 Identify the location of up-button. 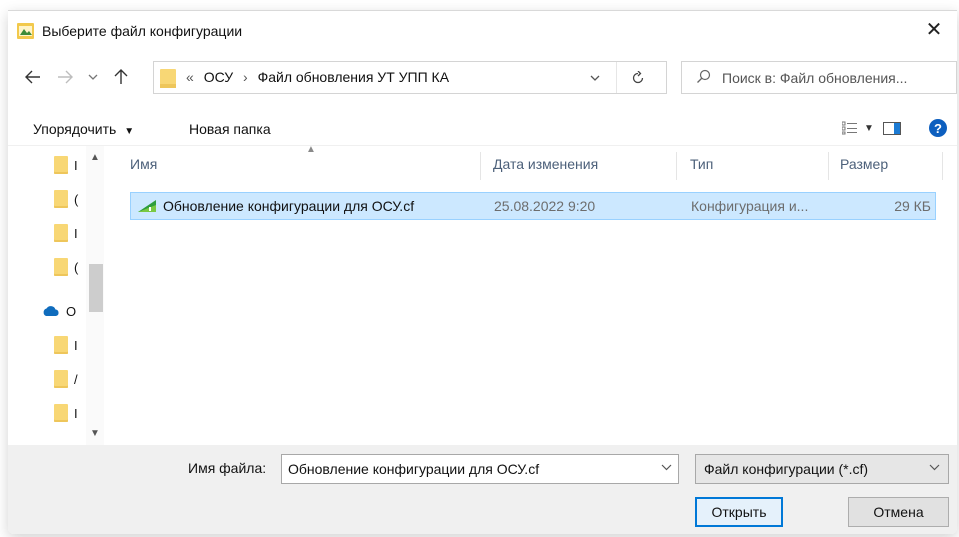
(121, 77).